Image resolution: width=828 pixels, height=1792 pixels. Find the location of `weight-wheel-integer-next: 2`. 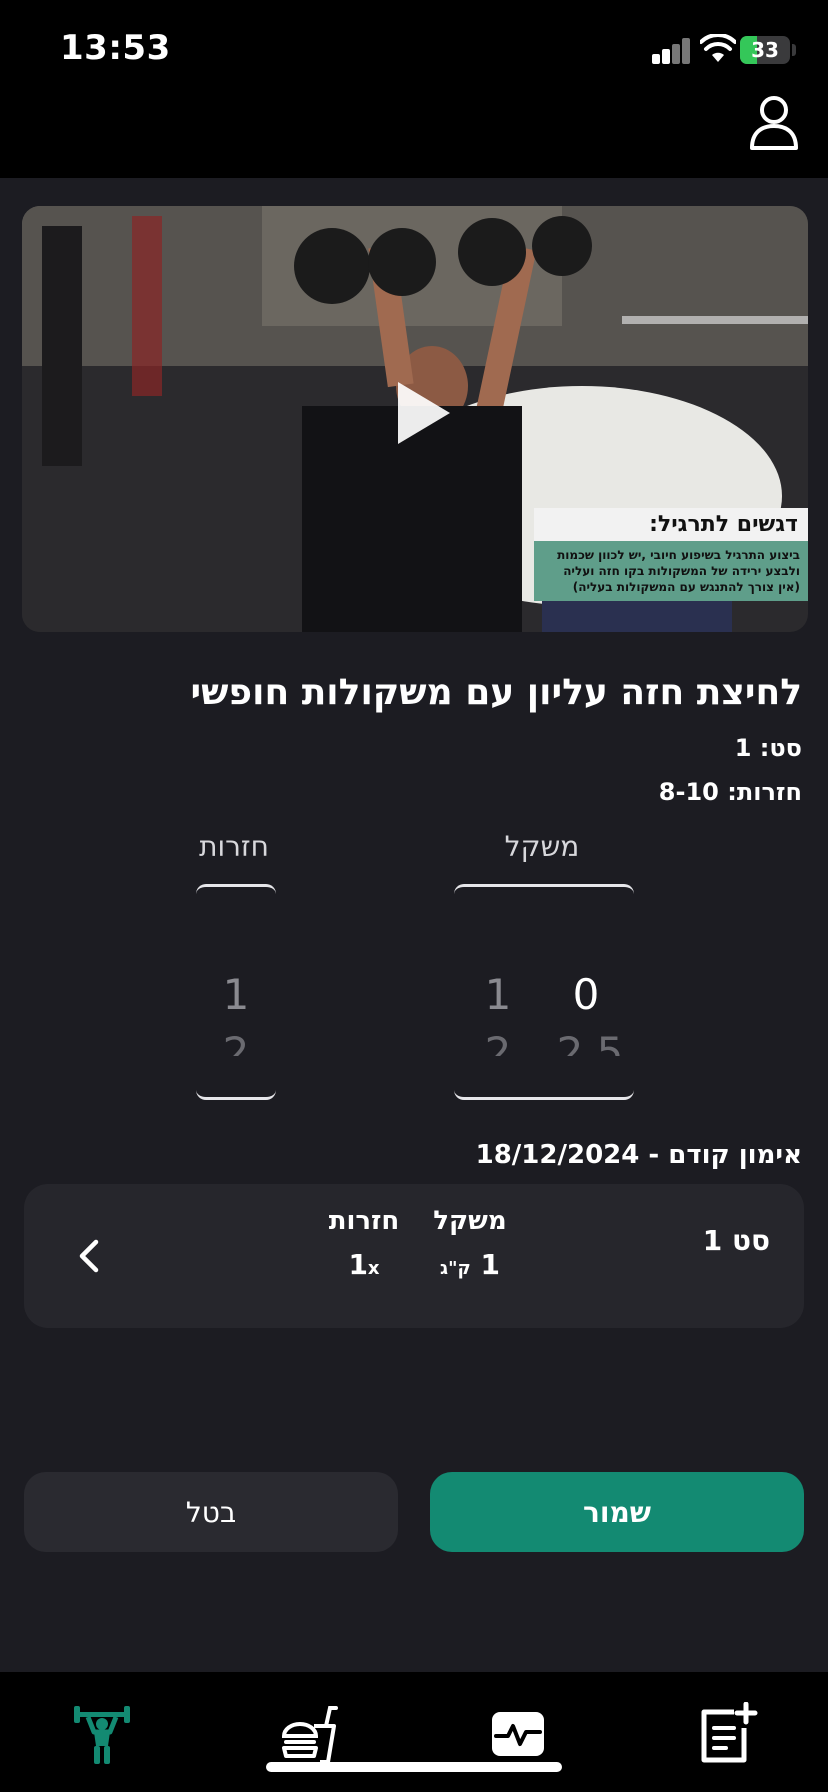

weight-wheel-integer-next: 2 is located at coordinates (498, 1042).